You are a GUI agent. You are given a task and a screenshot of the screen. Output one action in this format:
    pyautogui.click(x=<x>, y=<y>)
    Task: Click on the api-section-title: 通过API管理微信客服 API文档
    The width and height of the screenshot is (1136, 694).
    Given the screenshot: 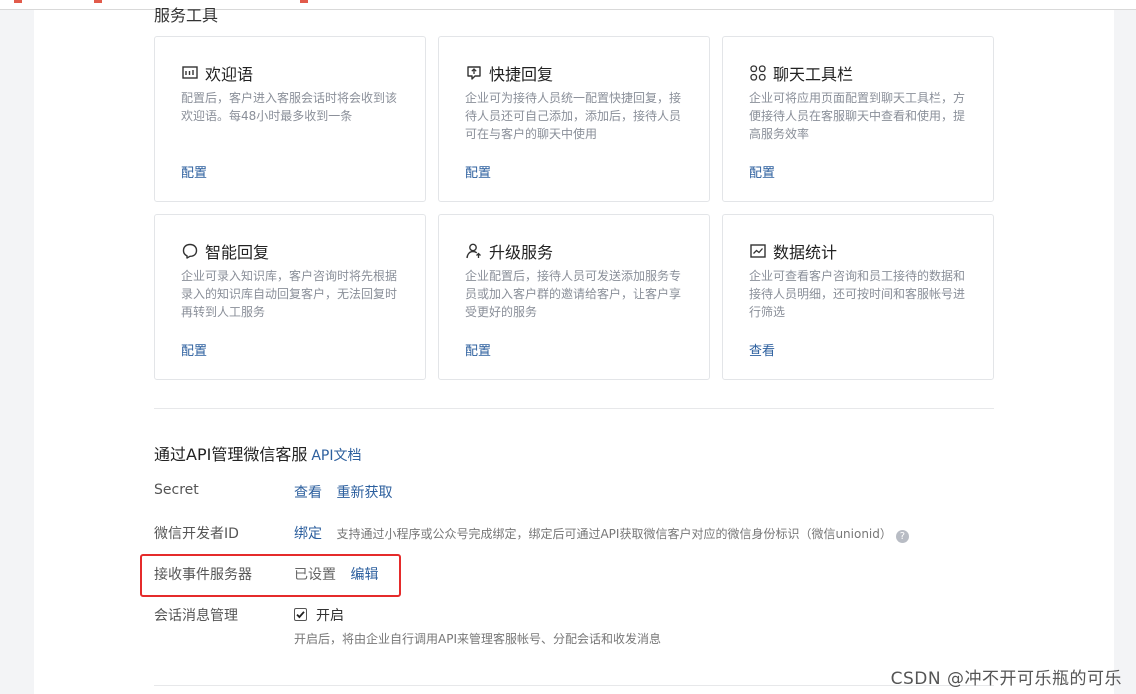 What is the action you would take?
    pyautogui.click(x=257, y=453)
    